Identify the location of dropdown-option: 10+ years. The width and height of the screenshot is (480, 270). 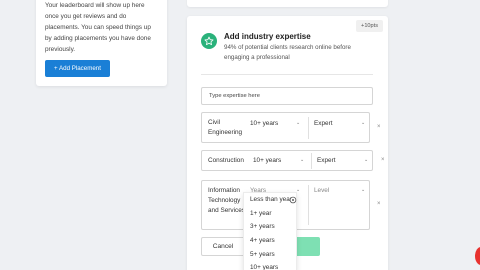
(270, 265).